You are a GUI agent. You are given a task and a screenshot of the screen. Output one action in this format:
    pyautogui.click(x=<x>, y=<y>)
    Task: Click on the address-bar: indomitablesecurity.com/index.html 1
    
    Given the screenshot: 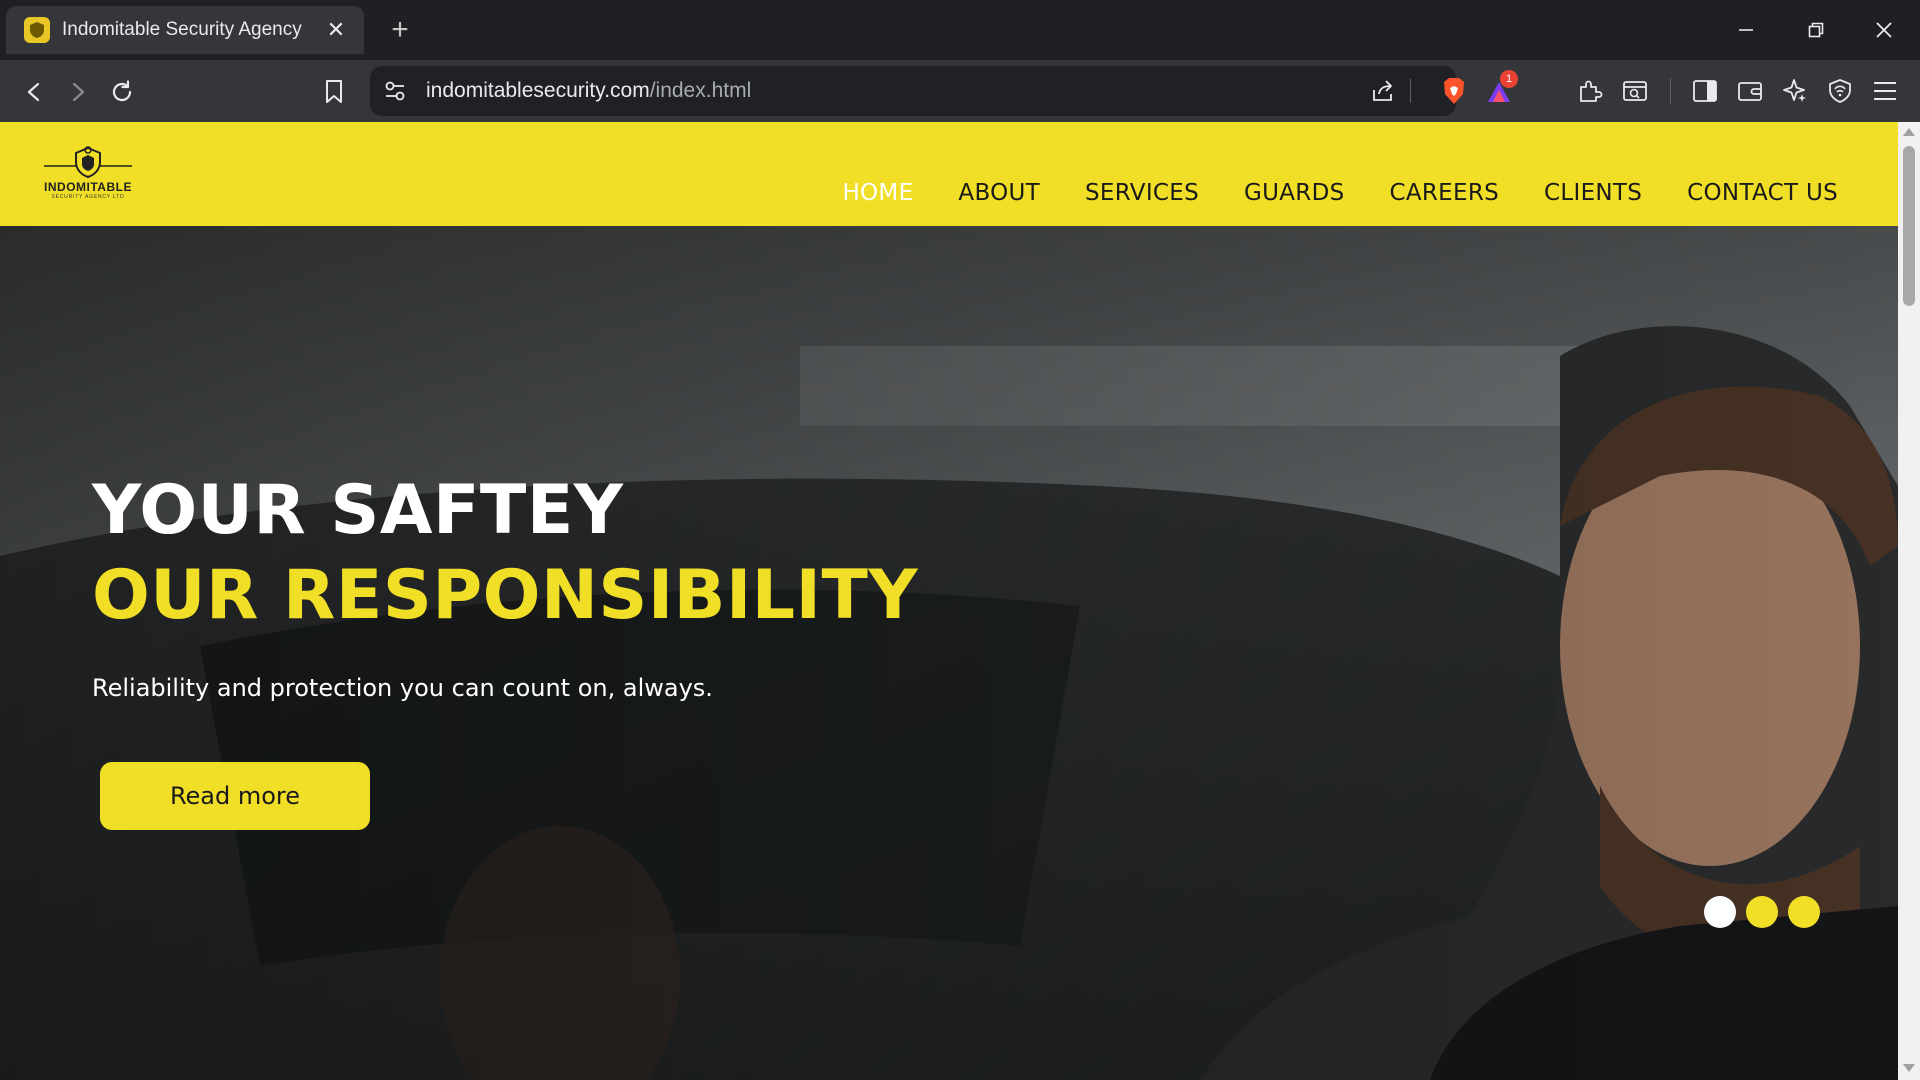 What is the action you would take?
    pyautogui.click(x=944, y=91)
    